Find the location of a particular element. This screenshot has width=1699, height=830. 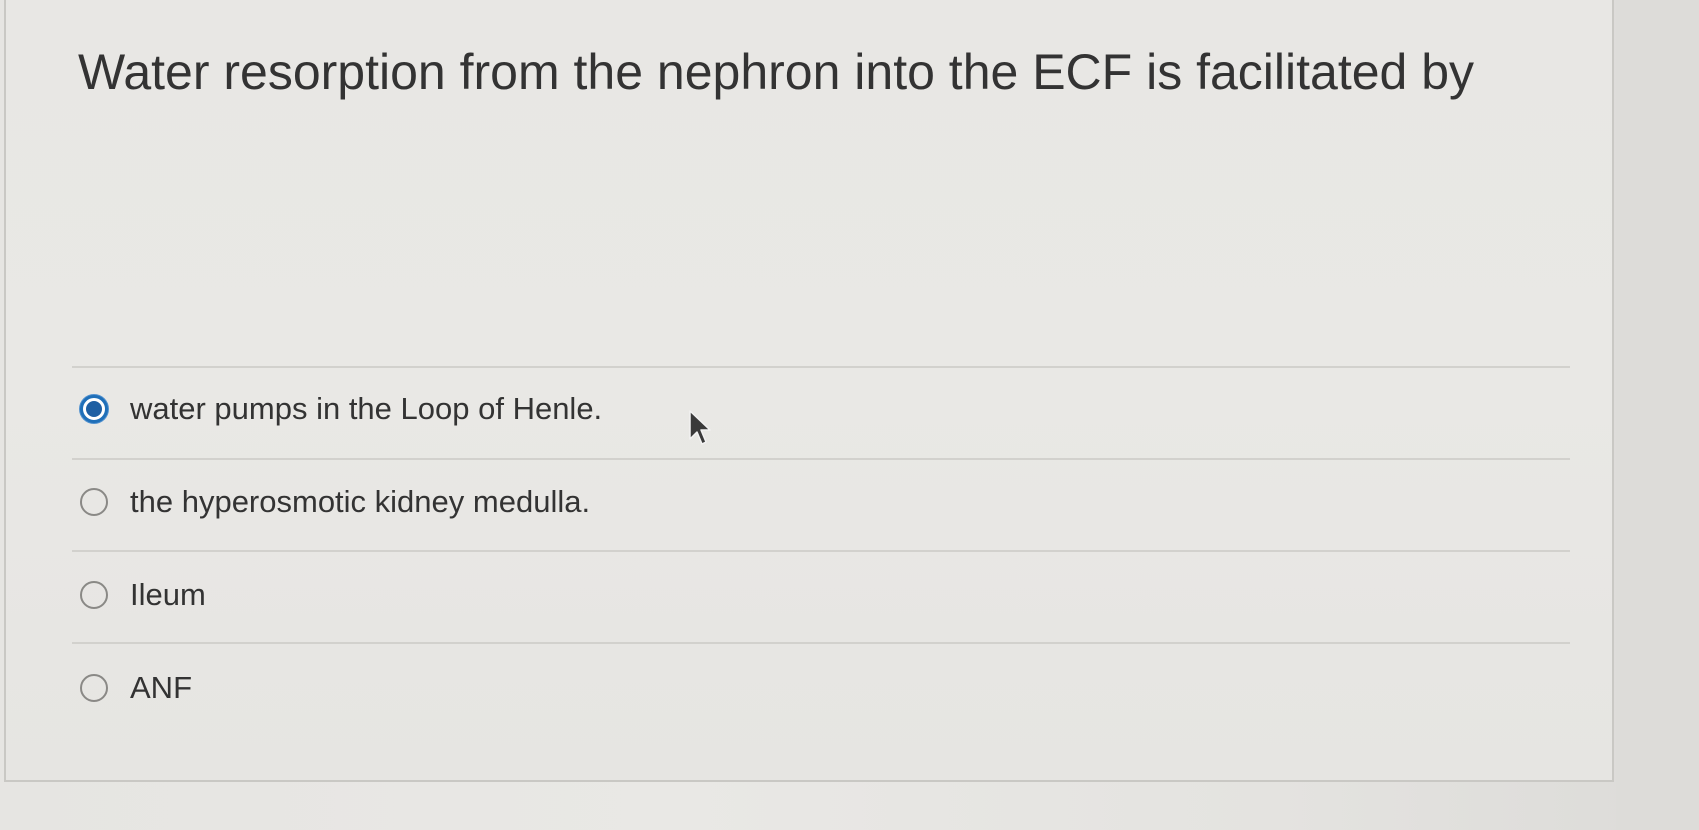

right-margin is located at coordinates (1657, 415).